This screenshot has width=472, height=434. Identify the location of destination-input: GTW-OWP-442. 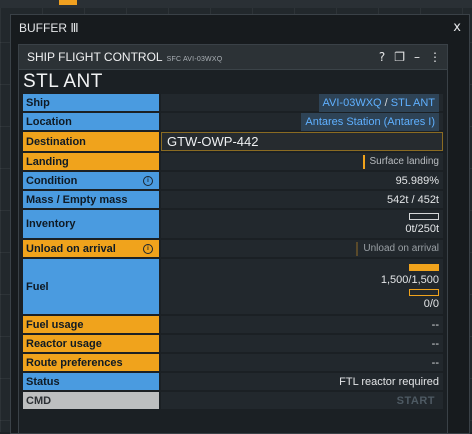
(302, 141).